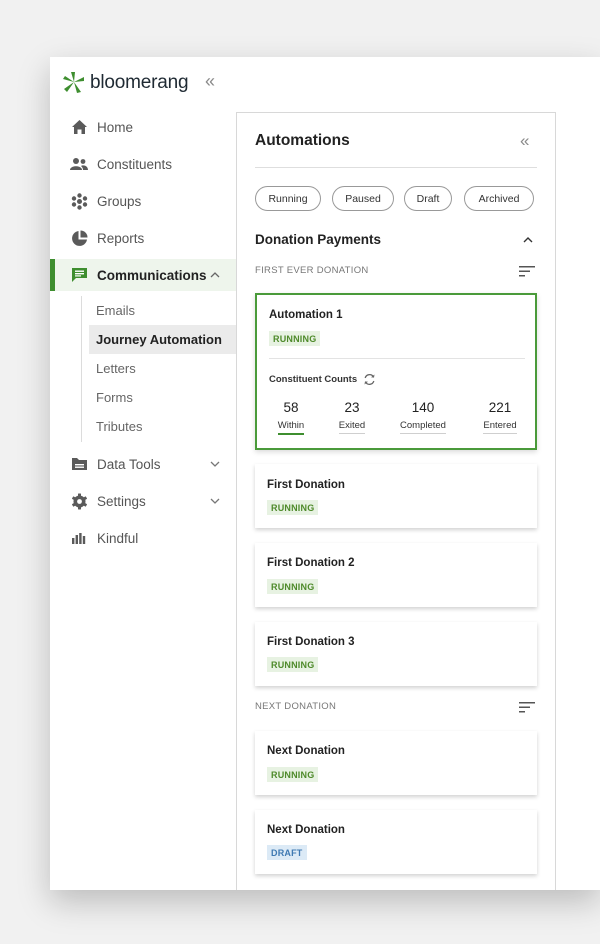 This screenshot has width=600, height=944. I want to click on filter-chip-archived: Archived, so click(499, 198).